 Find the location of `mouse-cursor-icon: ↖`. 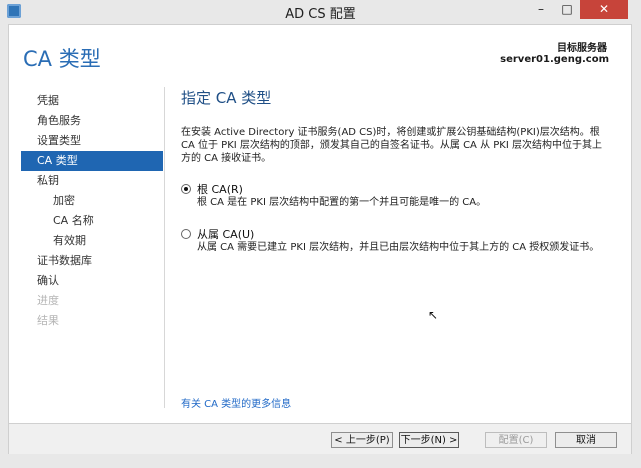

mouse-cursor-icon: ↖ is located at coordinates (433, 315).